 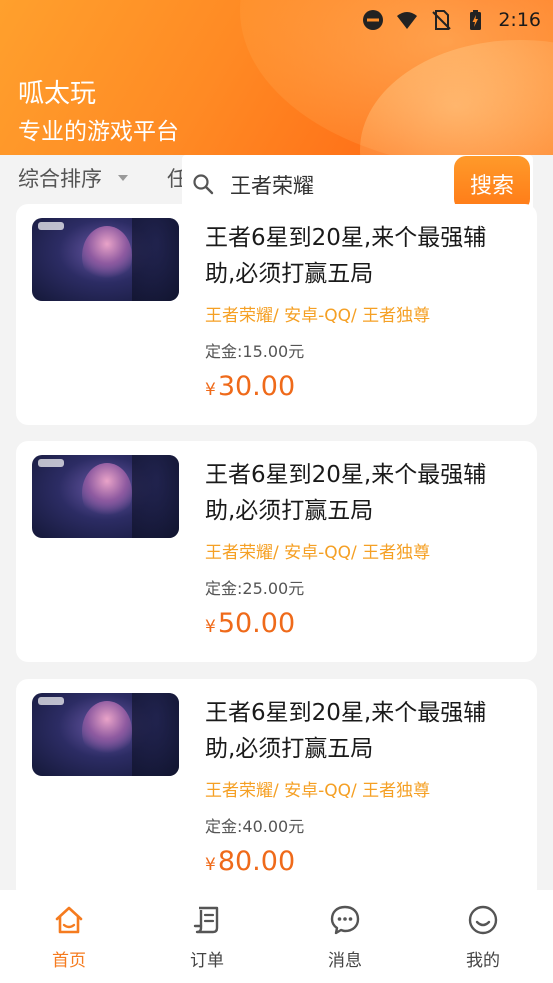 I want to click on status-bar: 2:16, so click(x=451, y=20).